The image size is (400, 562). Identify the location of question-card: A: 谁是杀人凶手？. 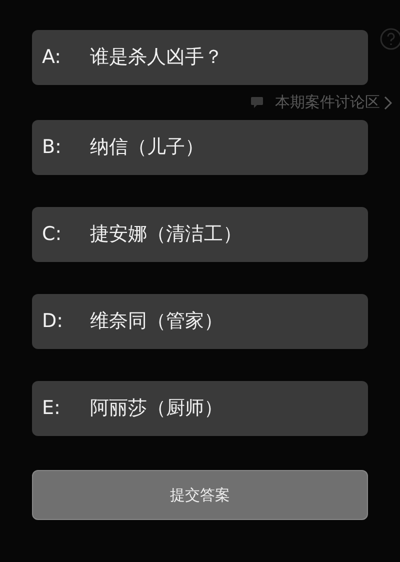
(200, 57).